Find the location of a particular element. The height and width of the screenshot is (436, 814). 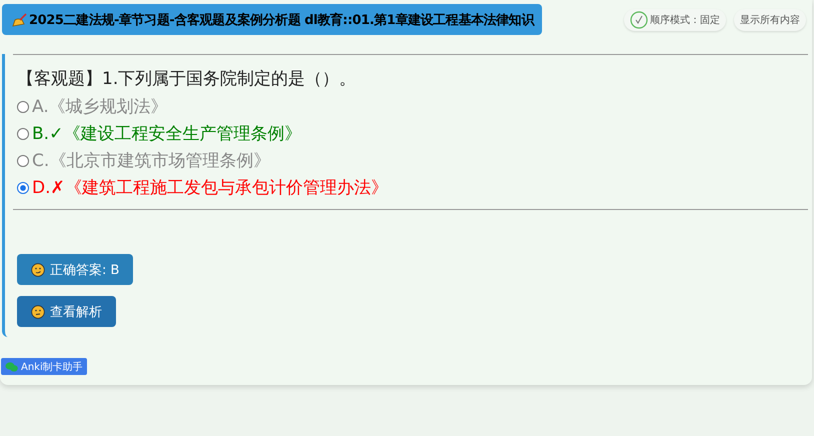

view-analysis-button: 查看解析 is located at coordinates (66, 311).